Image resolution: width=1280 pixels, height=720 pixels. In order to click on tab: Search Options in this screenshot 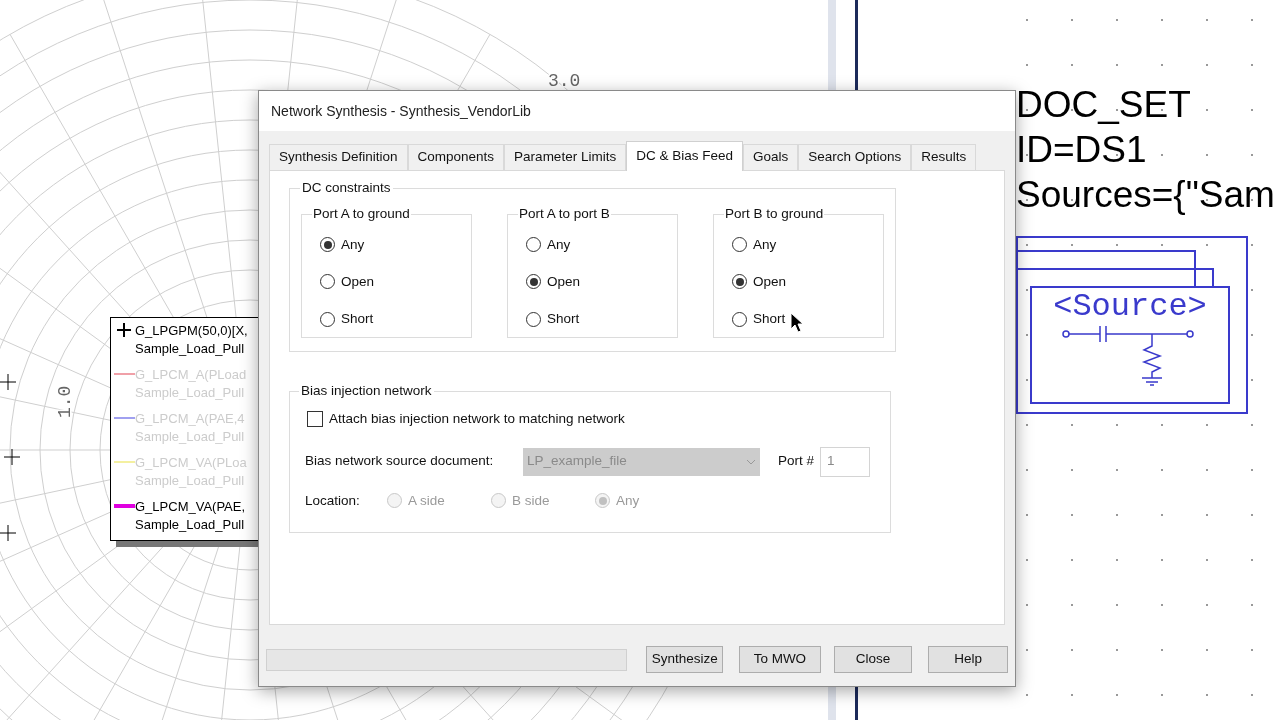, I will do `click(855, 157)`.